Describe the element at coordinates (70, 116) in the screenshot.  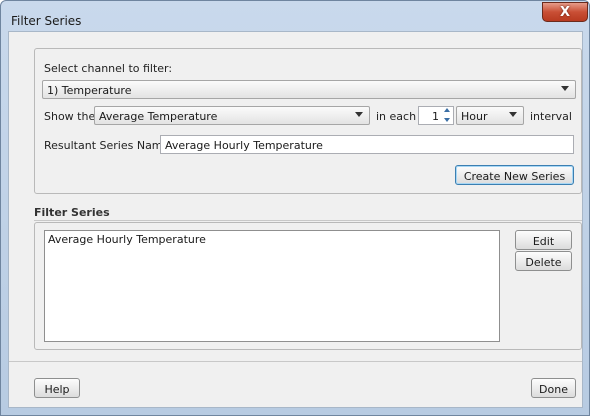
I see `show-the-label: Show the` at that location.